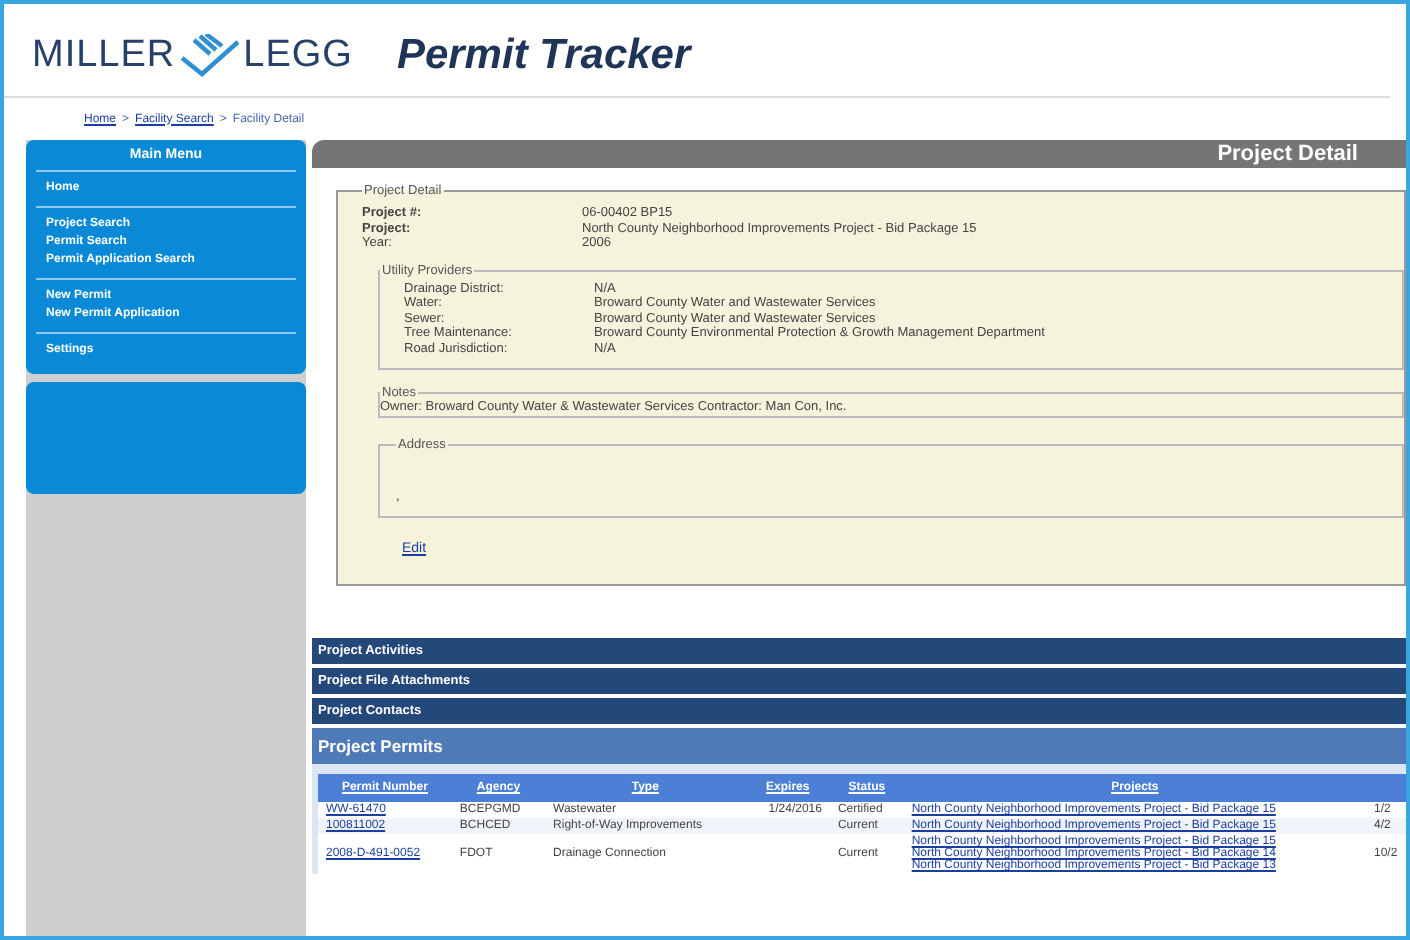 The height and width of the screenshot is (940, 1410). What do you see at coordinates (543, 56) in the screenshot?
I see `app-title: Permit Tracker` at bounding box center [543, 56].